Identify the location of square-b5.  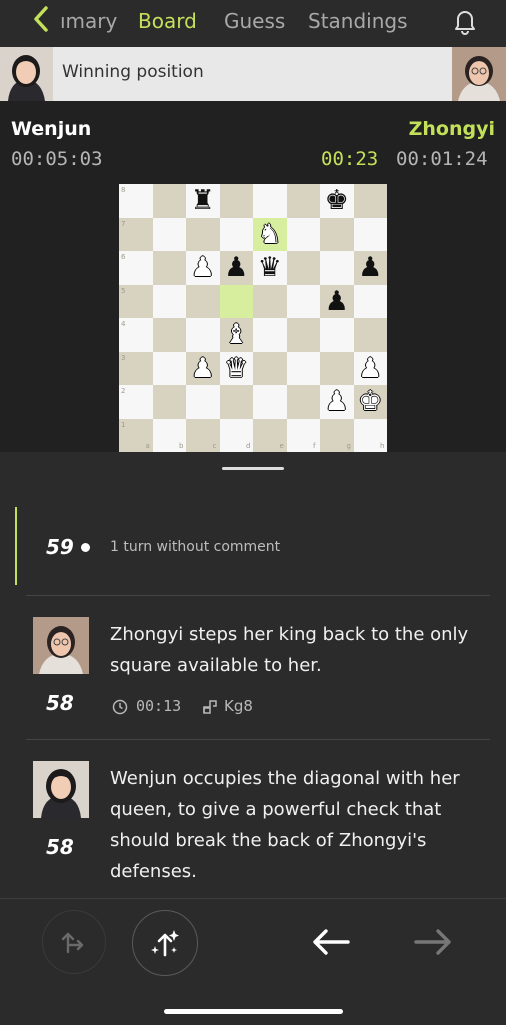
(169, 301).